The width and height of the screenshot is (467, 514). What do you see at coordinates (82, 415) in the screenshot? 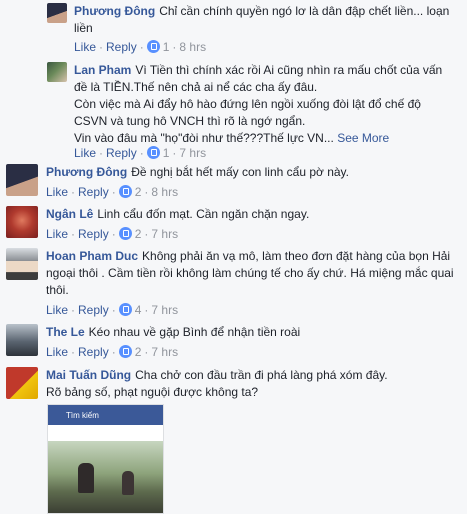
I see `attachment-search-label: Tìm kiếm` at bounding box center [82, 415].